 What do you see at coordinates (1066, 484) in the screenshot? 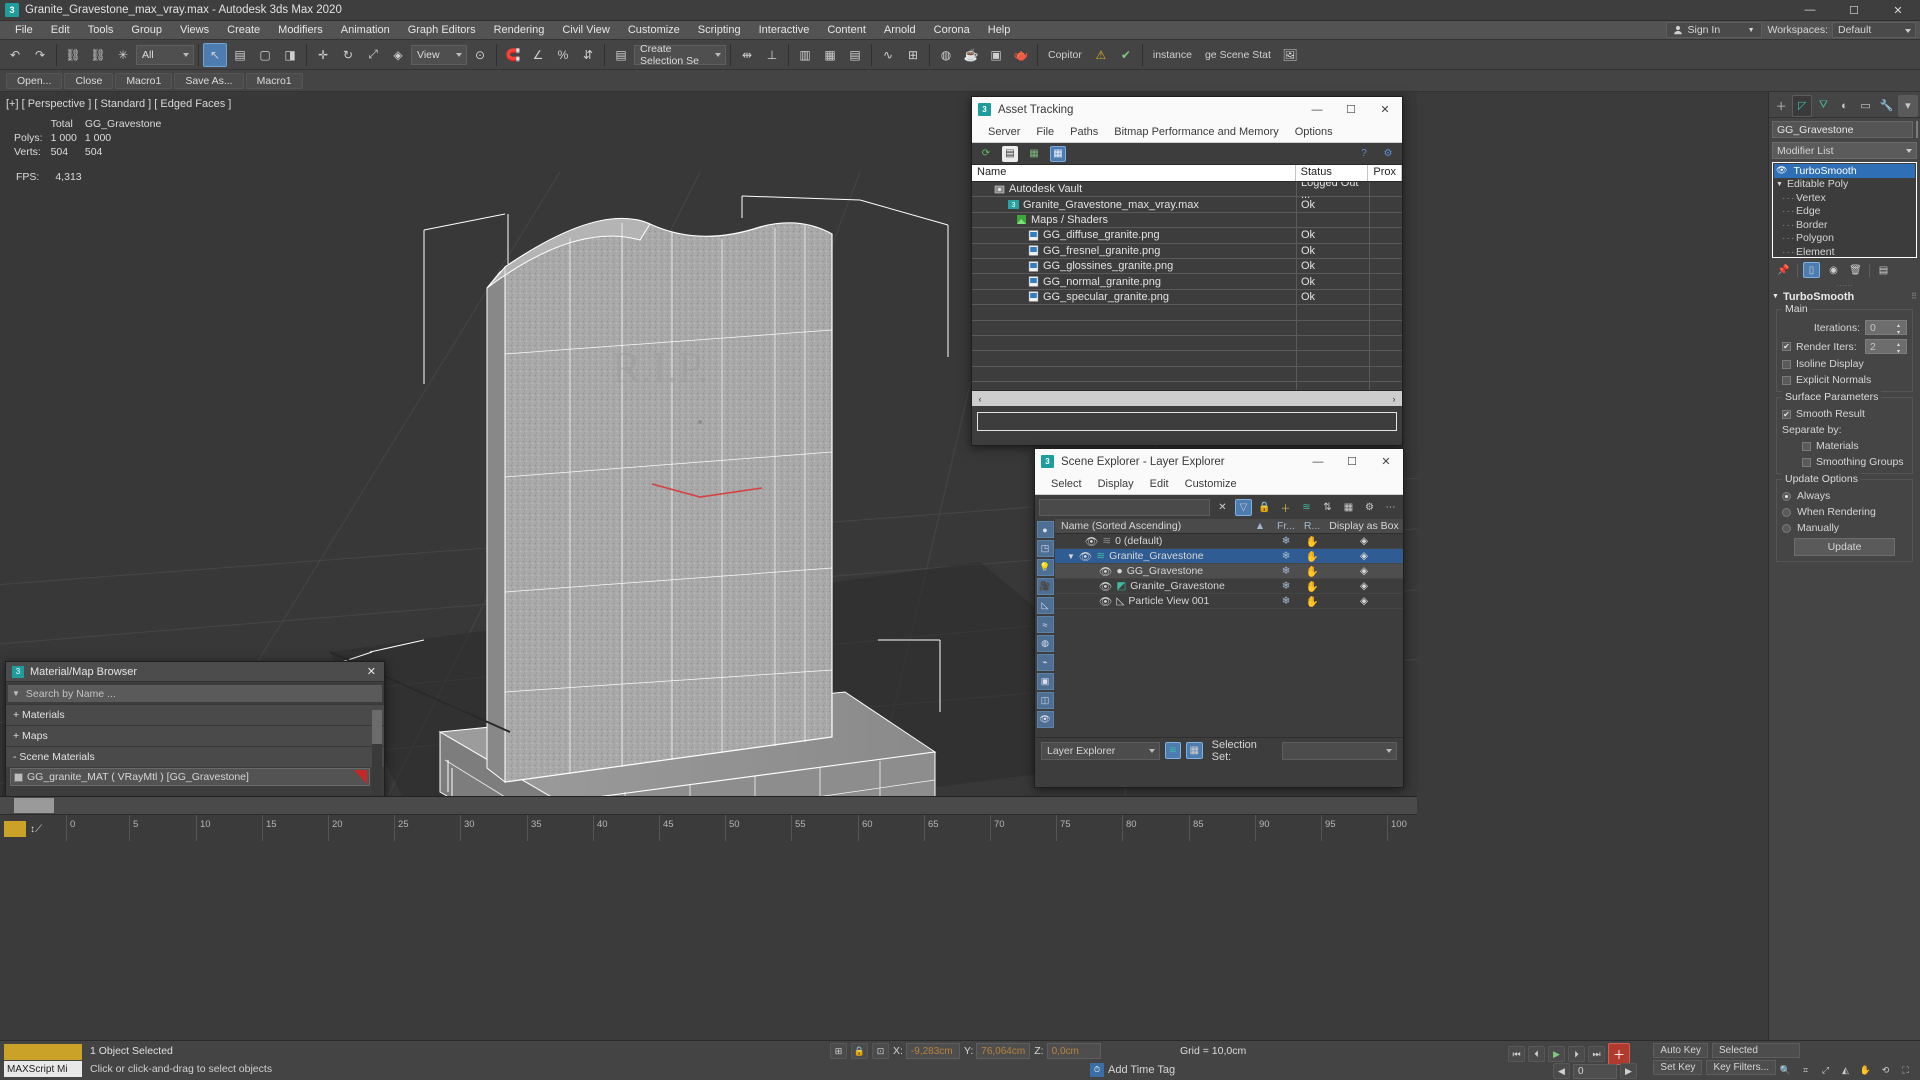
I see `se-menu-select: Select` at bounding box center [1066, 484].